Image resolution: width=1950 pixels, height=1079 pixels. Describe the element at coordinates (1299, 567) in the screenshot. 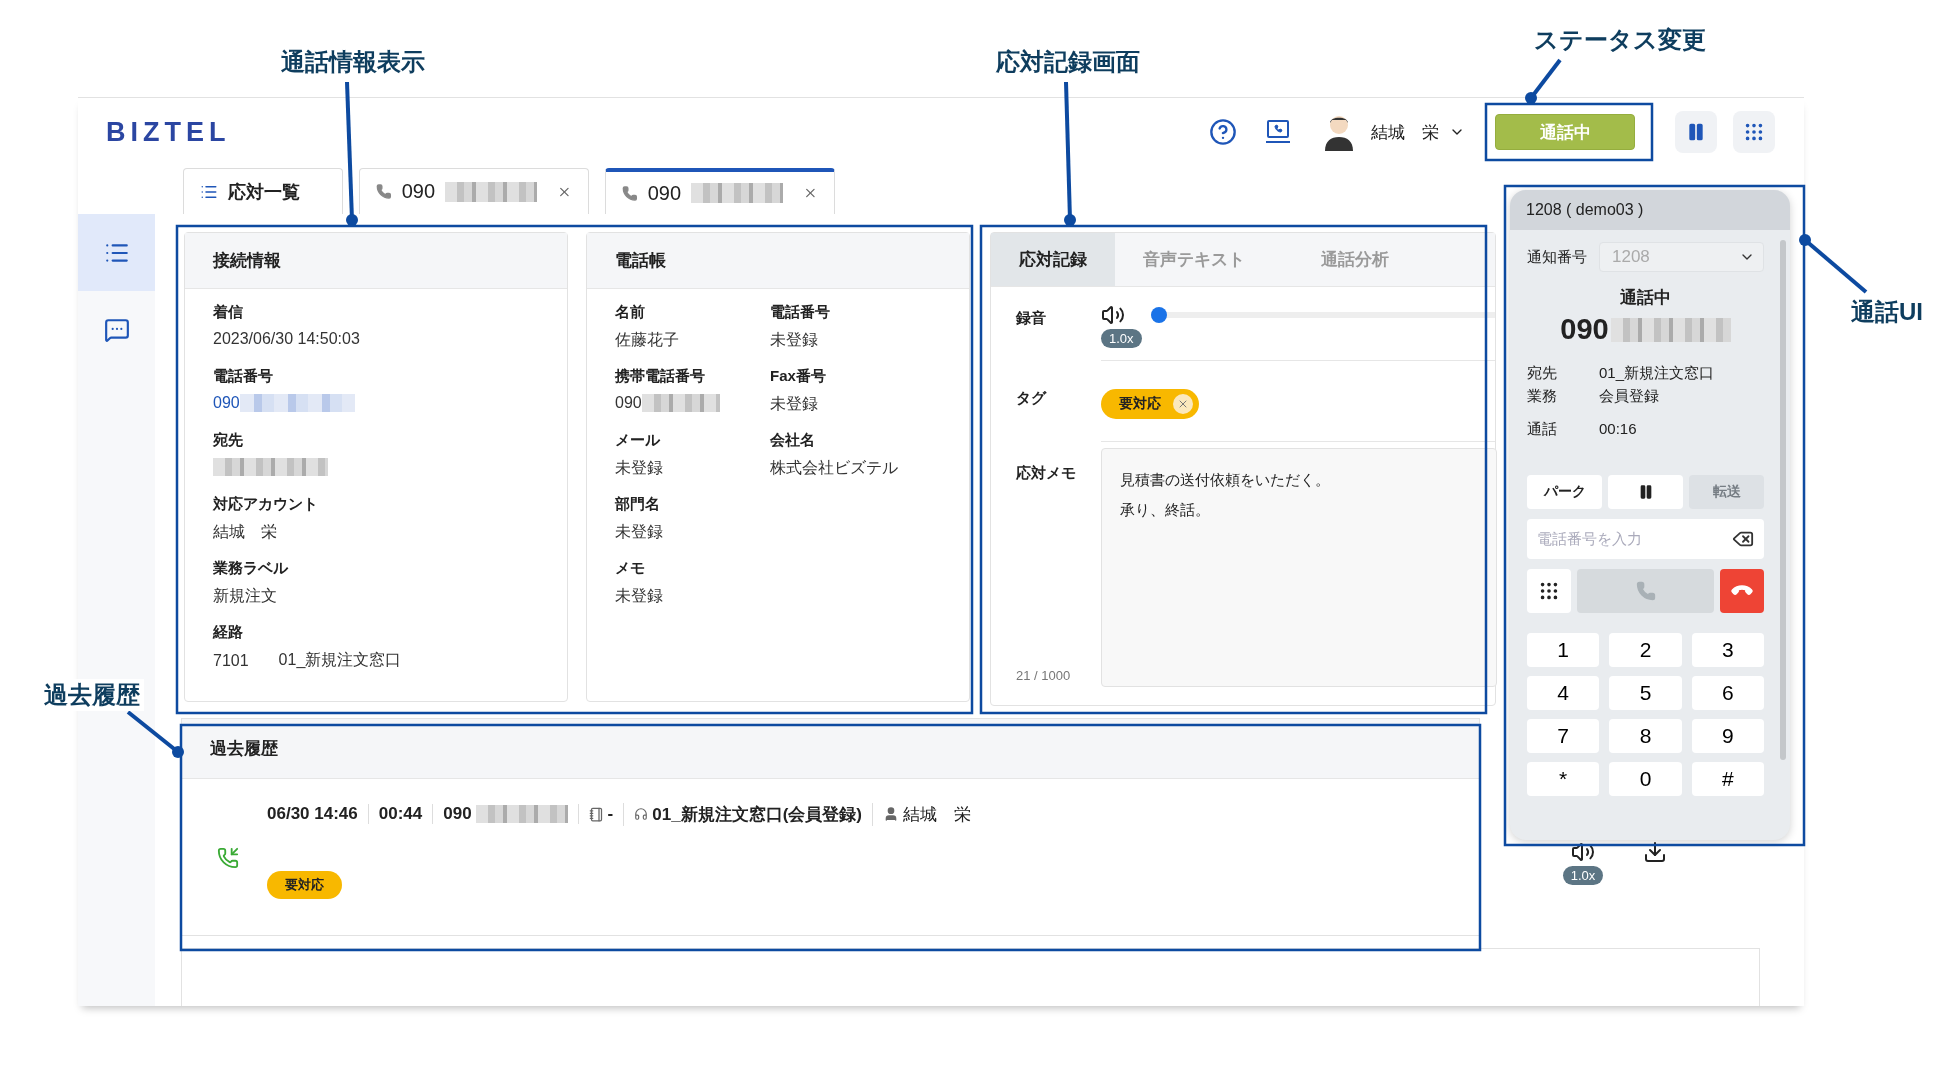

I see `memo-field: 見積書の送付依頼をいただく。 承り、終話。` at that location.